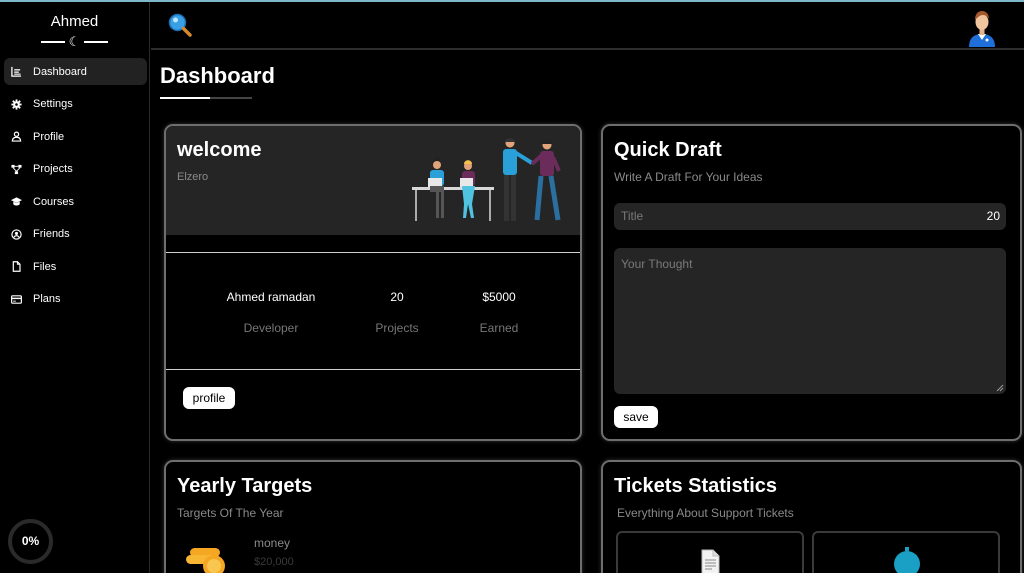 Image resolution: width=1024 pixels, height=573 pixels. Describe the element at coordinates (49, 136) in the screenshot. I see `sidebar-item-label: Profile` at that location.